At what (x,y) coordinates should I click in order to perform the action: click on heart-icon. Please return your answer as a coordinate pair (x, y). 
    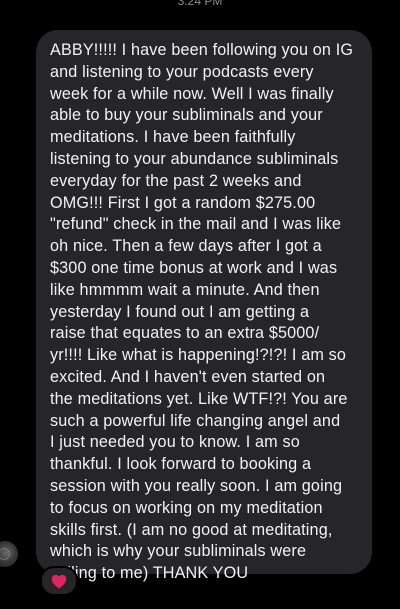
    Looking at the image, I should click on (59, 581).